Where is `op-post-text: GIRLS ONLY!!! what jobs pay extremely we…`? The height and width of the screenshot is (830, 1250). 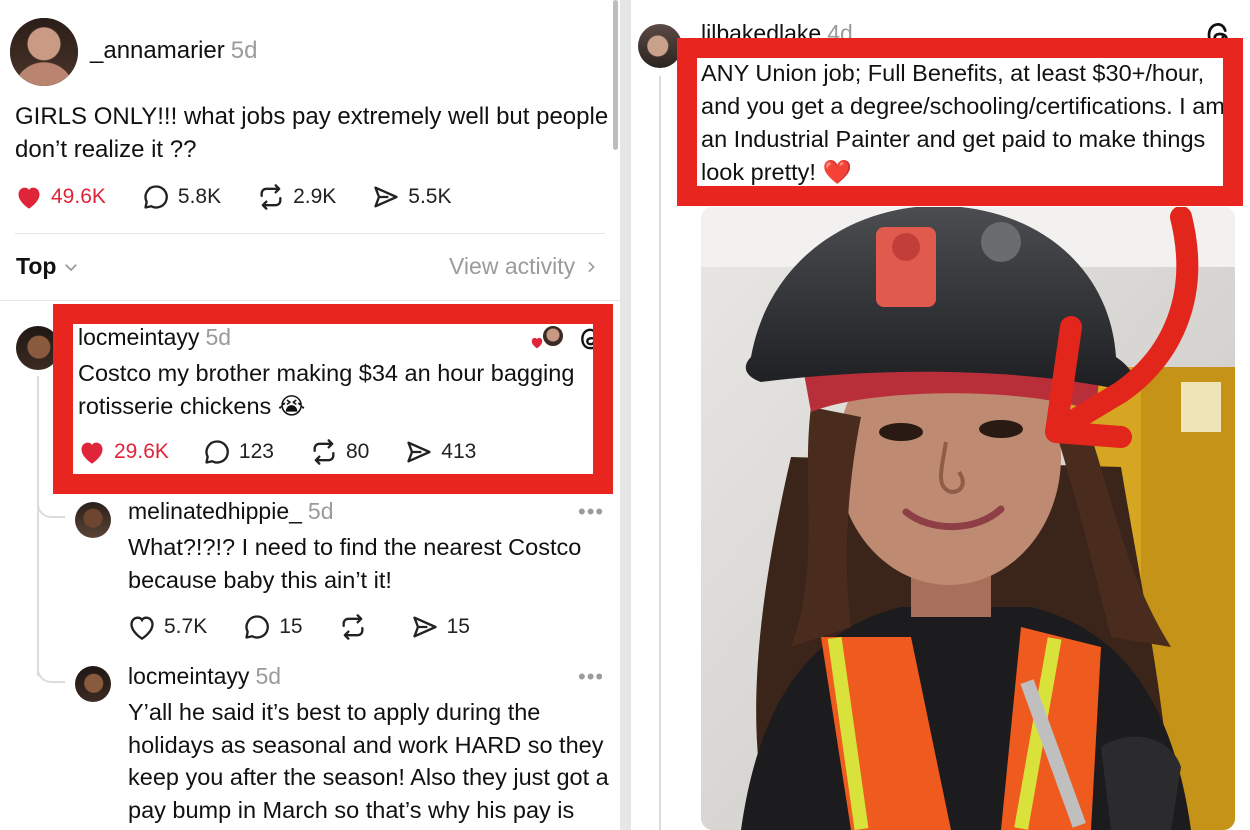 op-post-text: GIRLS ONLY!!! what jobs pay extremely we… is located at coordinates (312, 133).